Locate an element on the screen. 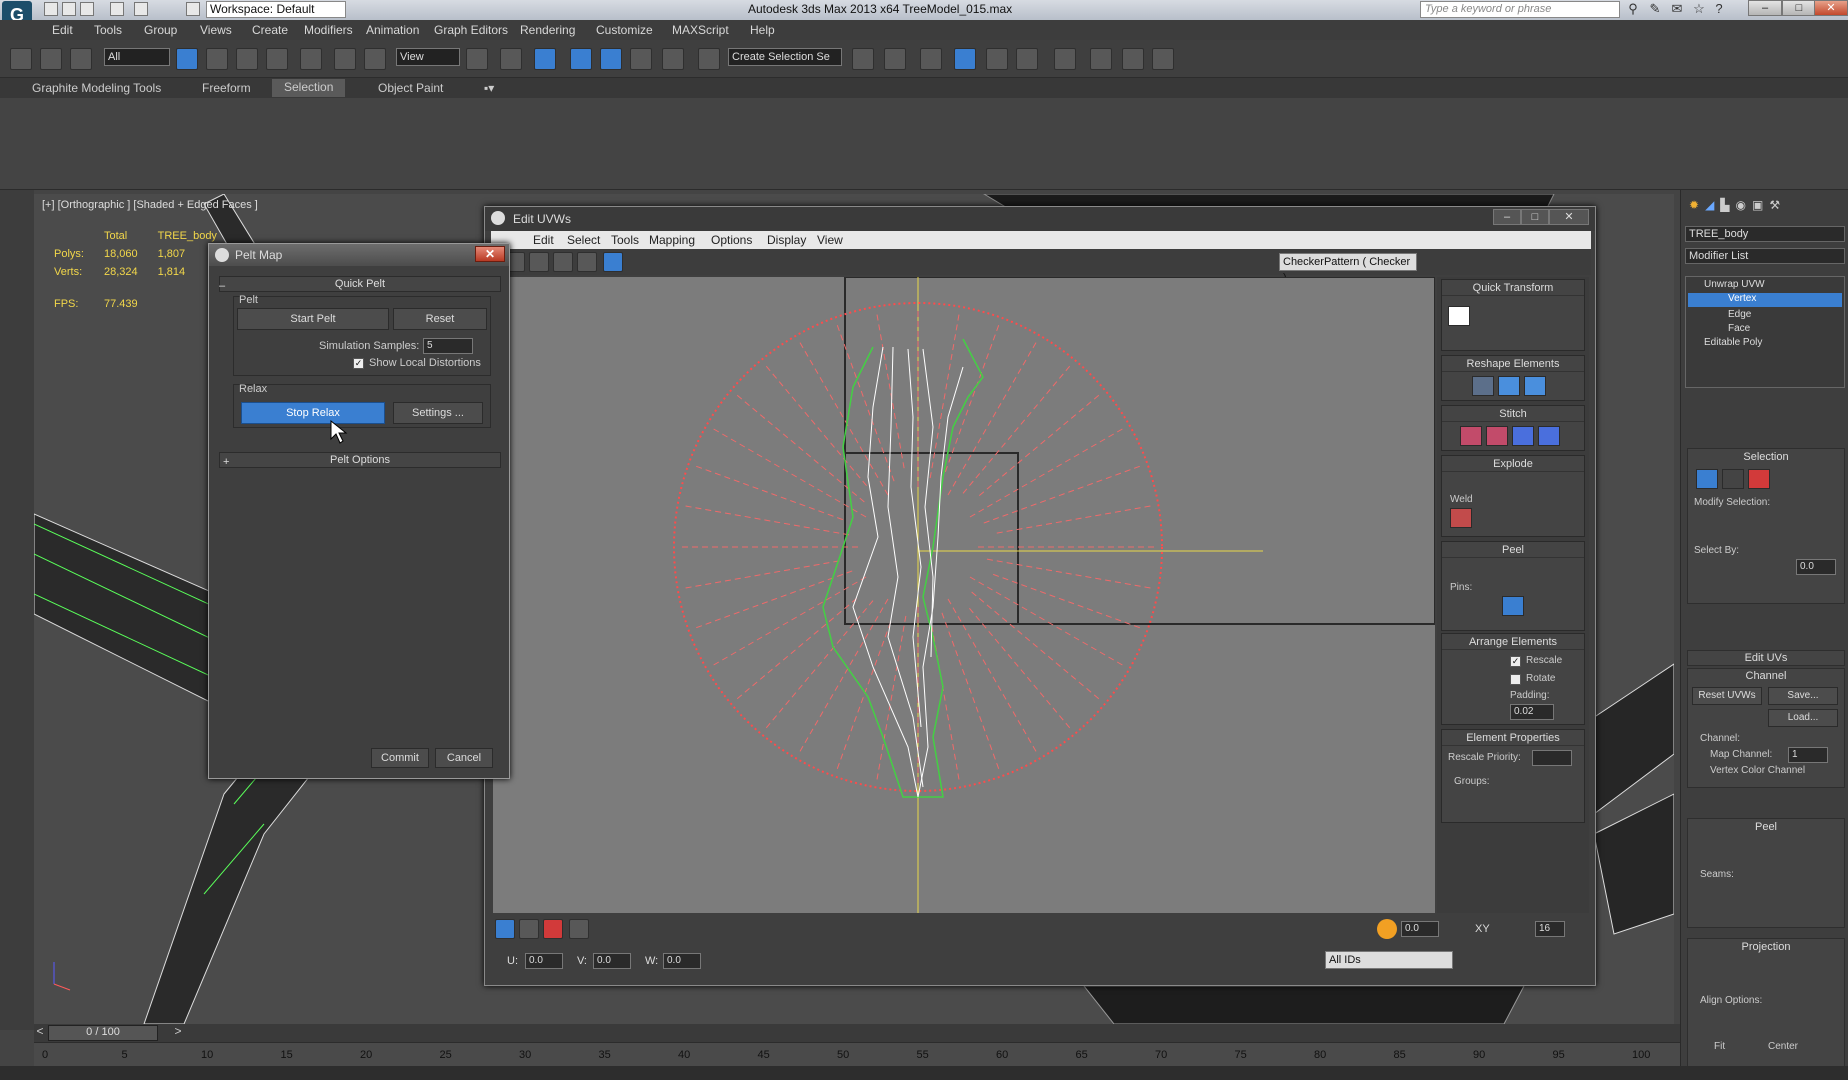 This screenshot has height=1080, width=1848. motion-tab-icon: ◉ is located at coordinates (1741, 208).